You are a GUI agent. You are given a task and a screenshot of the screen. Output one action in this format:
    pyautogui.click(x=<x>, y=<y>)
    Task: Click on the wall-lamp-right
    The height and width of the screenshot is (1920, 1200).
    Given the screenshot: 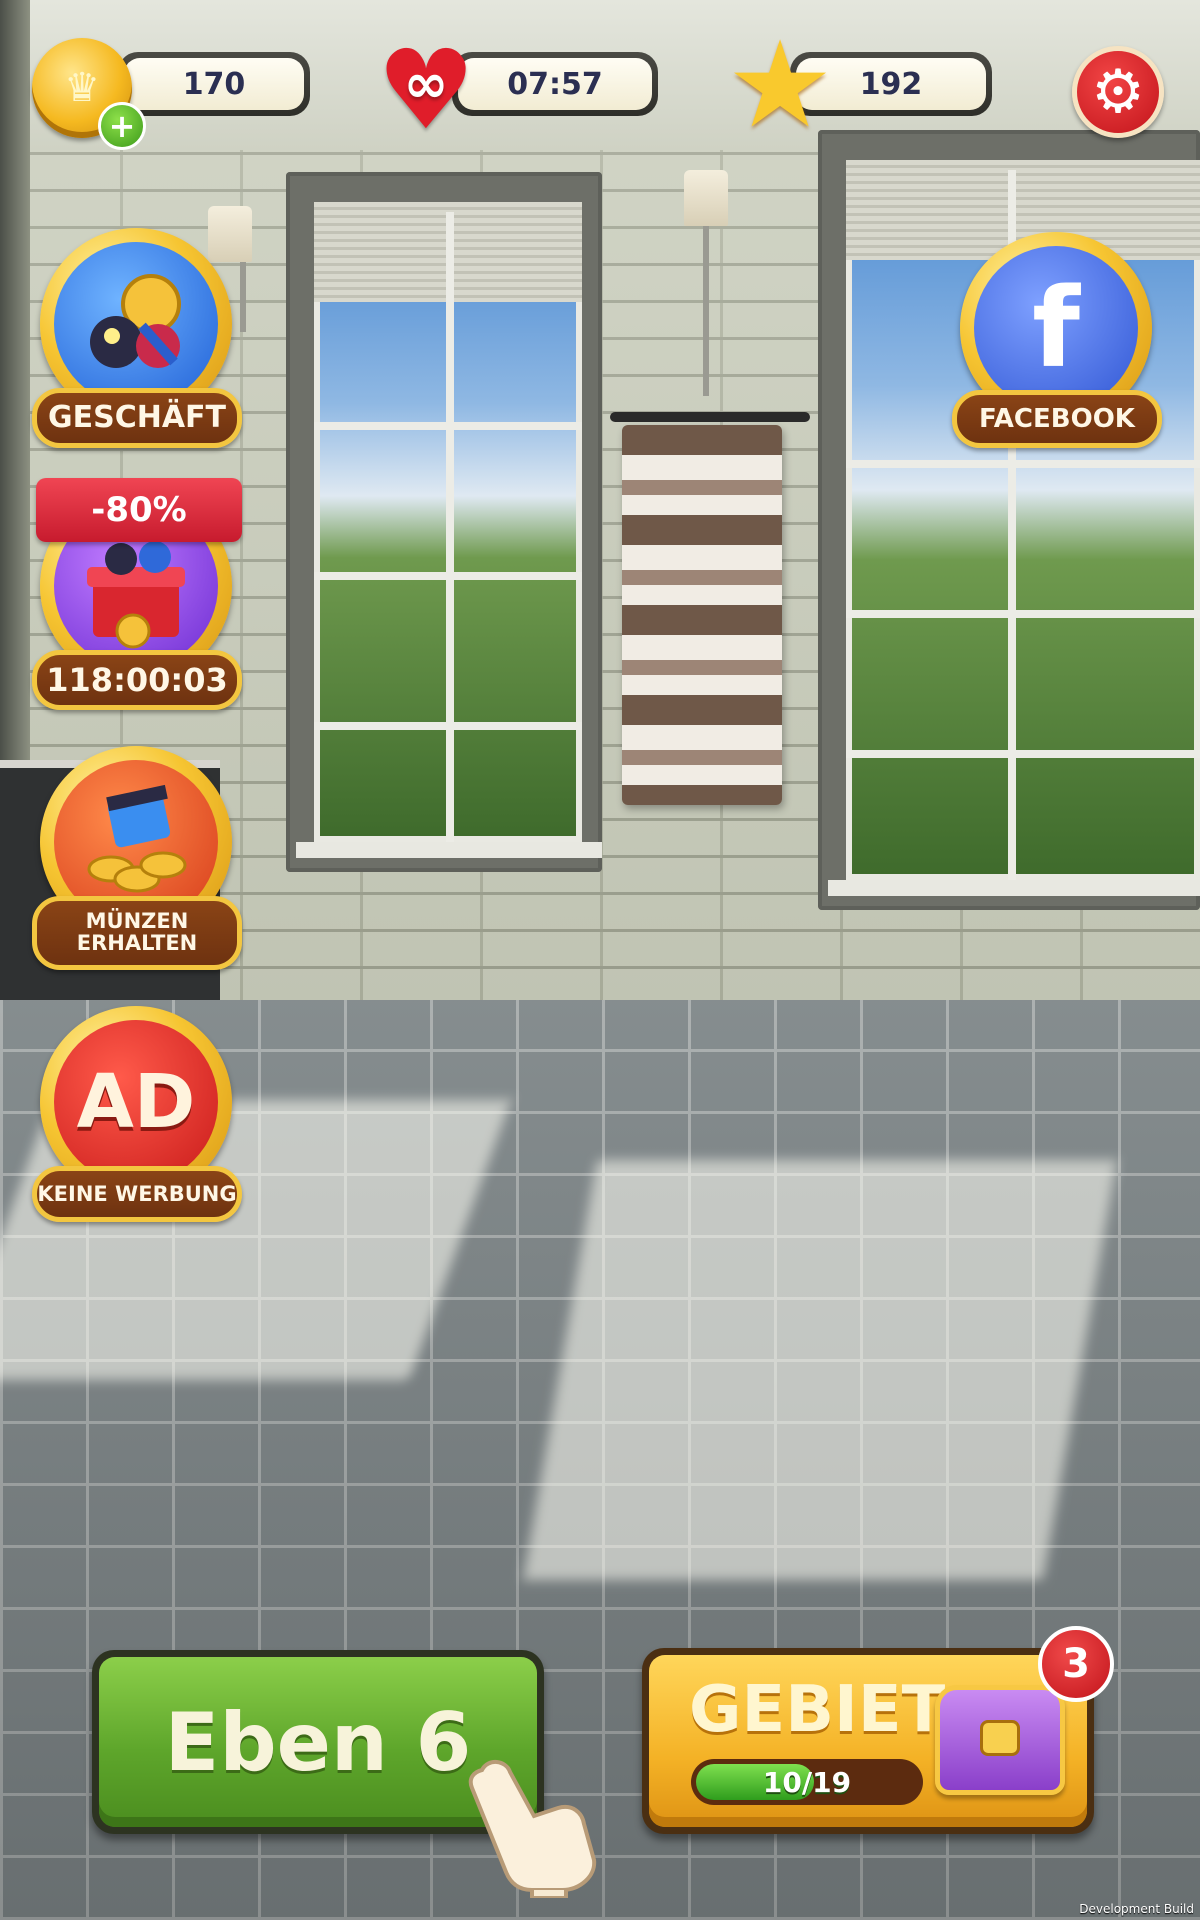 What is the action you would take?
    pyautogui.click(x=706, y=198)
    